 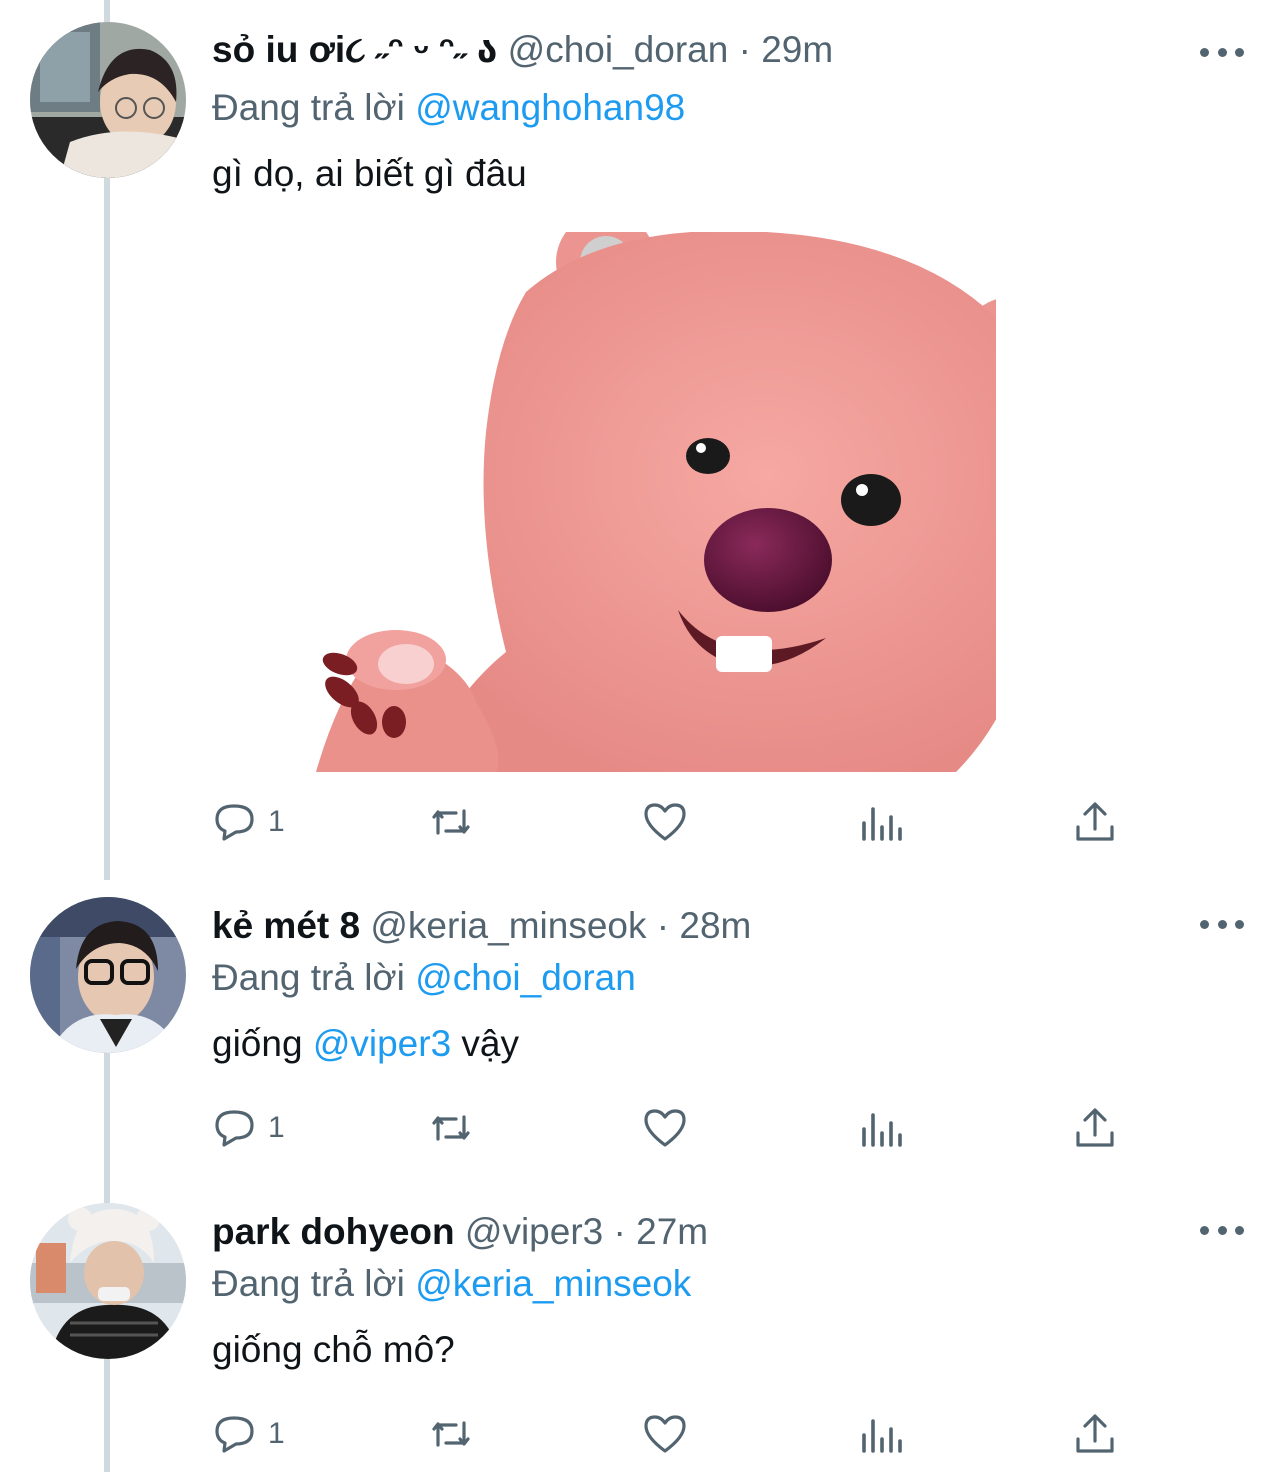 I want to click on tweet-header: park dohyeon @viper3 · 27m, so click(x=460, y=1232).